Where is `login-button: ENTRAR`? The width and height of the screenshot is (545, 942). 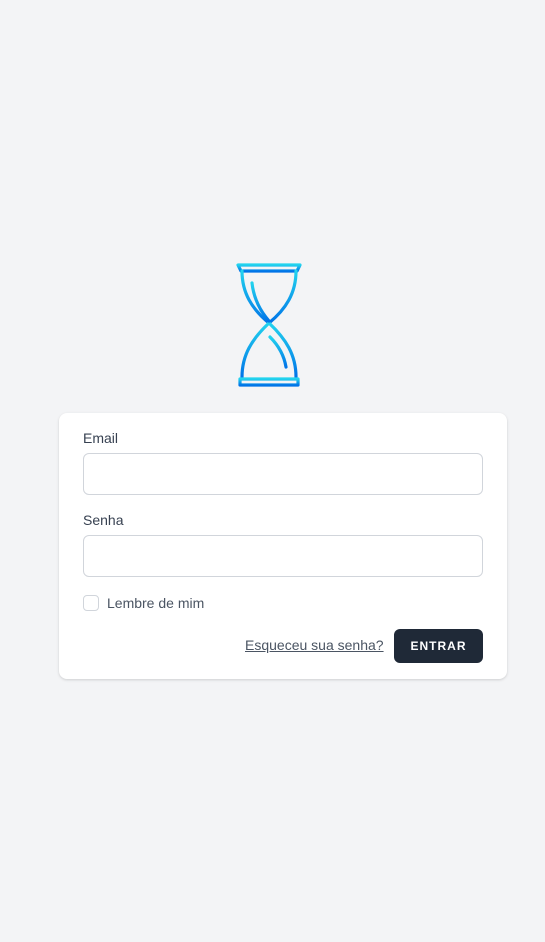 login-button: ENTRAR is located at coordinates (438, 646).